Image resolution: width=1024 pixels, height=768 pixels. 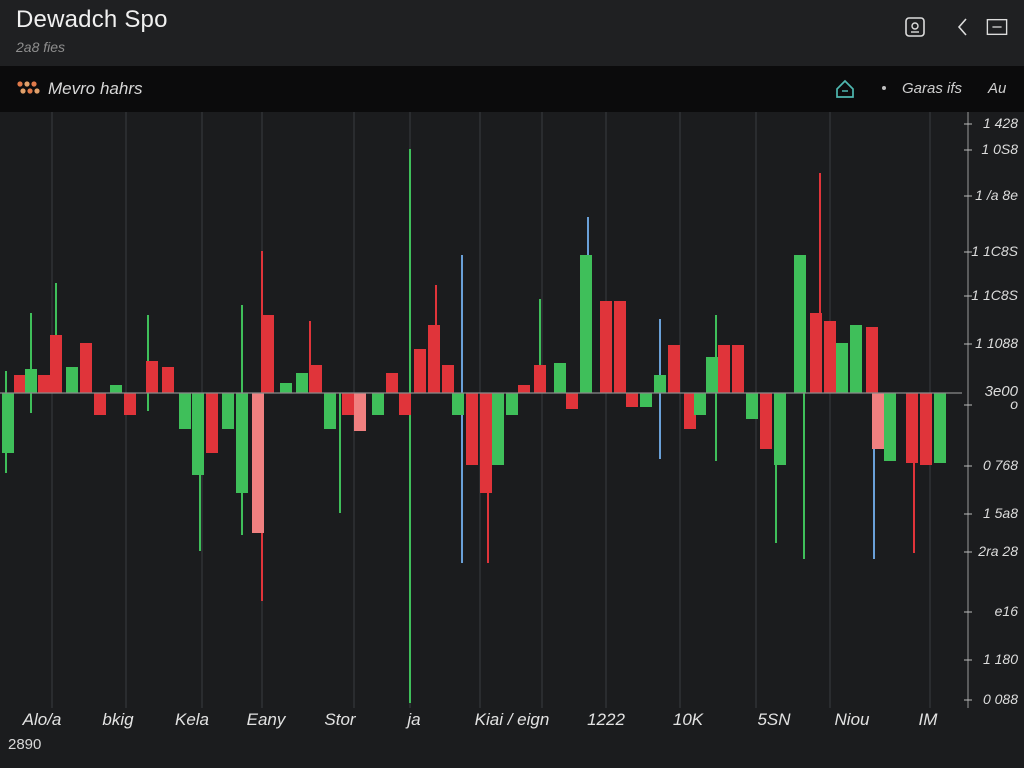 What do you see at coordinates (1000, 123) in the screenshot?
I see `y-tick-label: 1 428` at bounding box center [1000, 123].